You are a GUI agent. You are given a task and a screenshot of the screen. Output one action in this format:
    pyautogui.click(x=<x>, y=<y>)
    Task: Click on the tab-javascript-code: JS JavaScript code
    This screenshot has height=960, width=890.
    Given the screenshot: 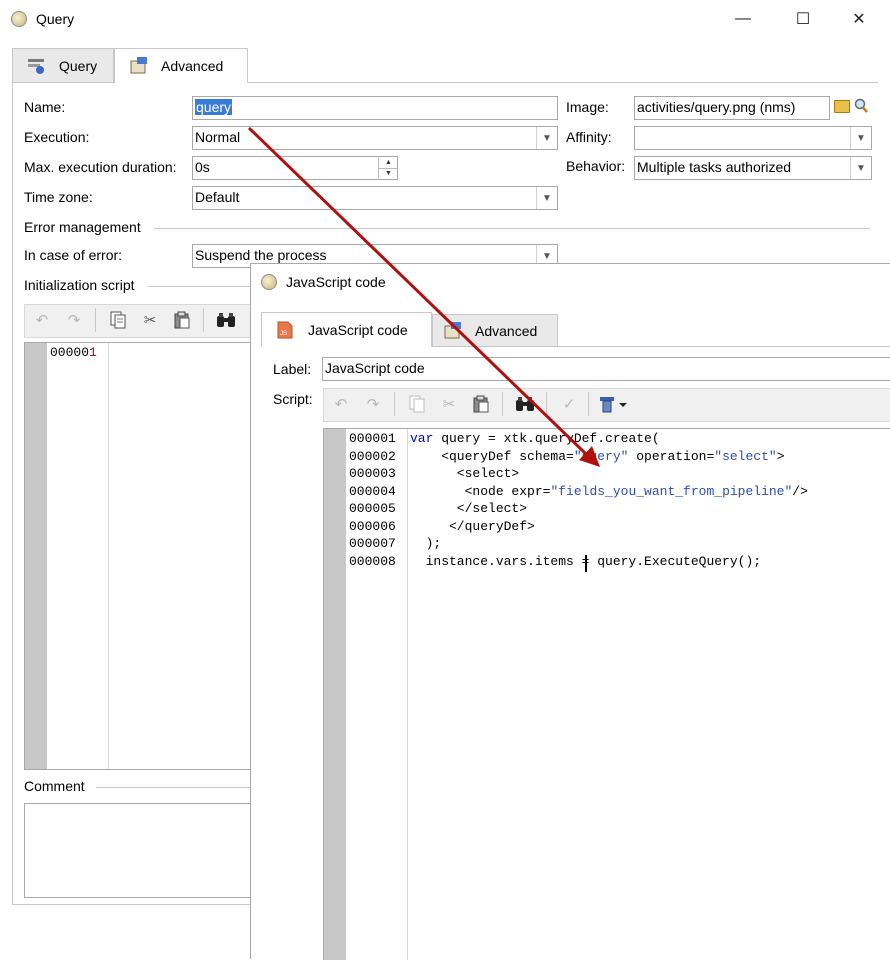 What is the action you would take?
    pyautogui.click(x=346, y=329)
    